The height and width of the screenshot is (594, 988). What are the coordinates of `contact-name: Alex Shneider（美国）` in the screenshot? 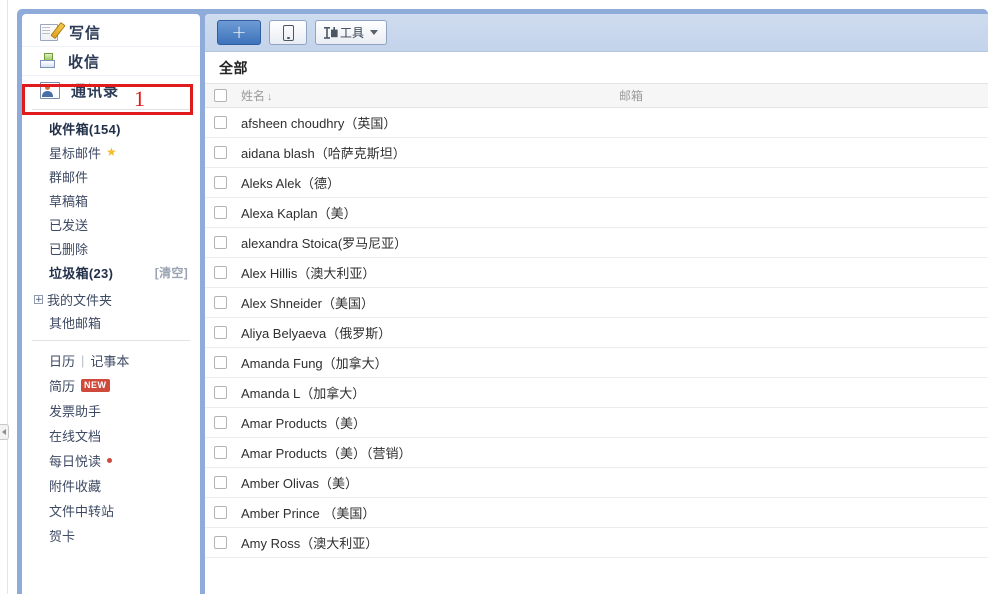 It's located at (425, 302).